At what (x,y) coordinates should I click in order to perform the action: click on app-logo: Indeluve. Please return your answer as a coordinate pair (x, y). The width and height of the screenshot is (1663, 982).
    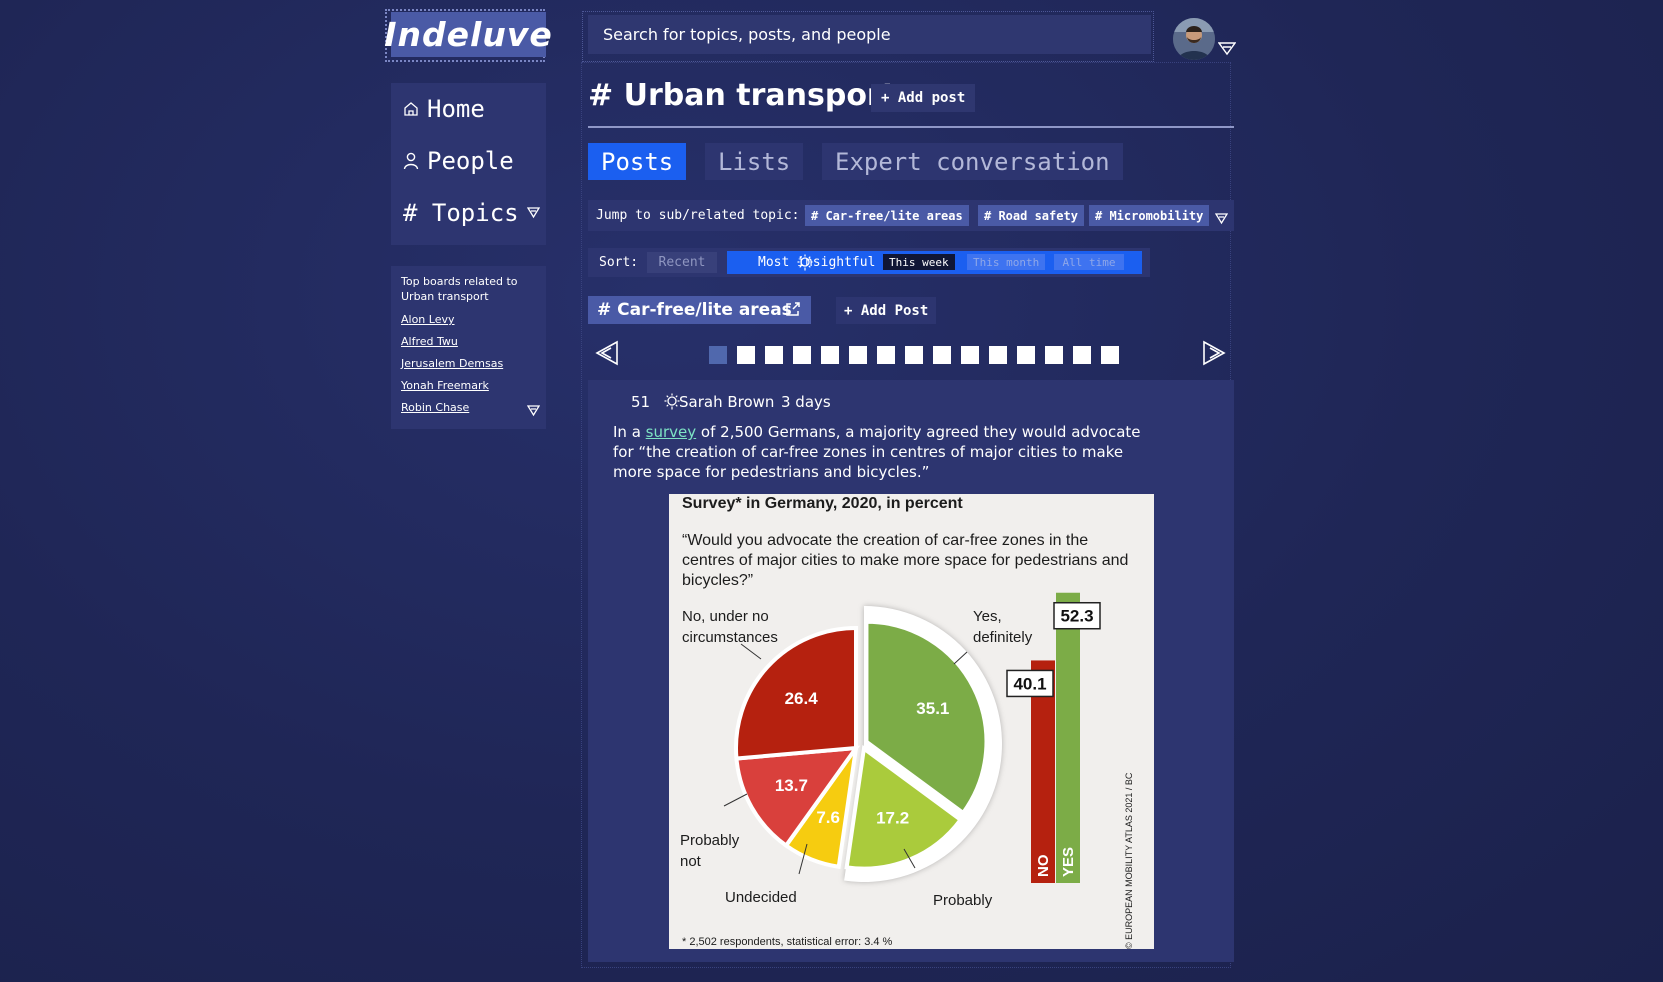
    Looking at the image, I should click on (468, 34).